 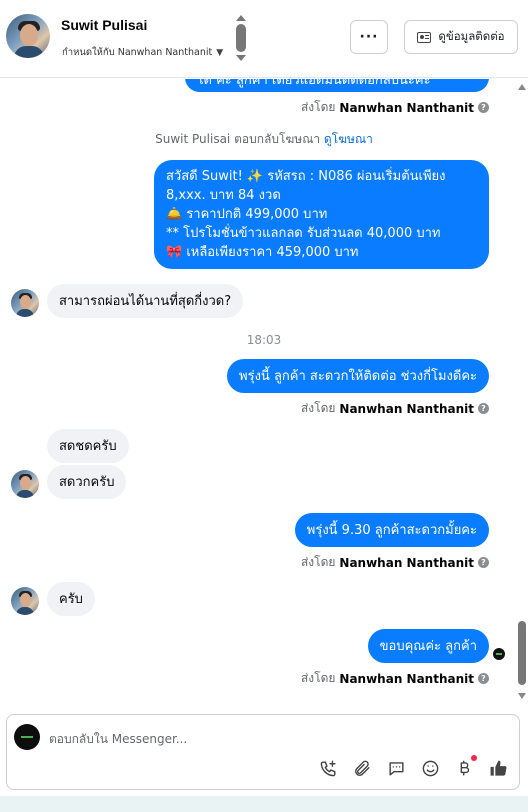 What do you see at coordinates (28, 36) in the screenshot?
I see `contact-avatar` at bounding box center [28, 36].